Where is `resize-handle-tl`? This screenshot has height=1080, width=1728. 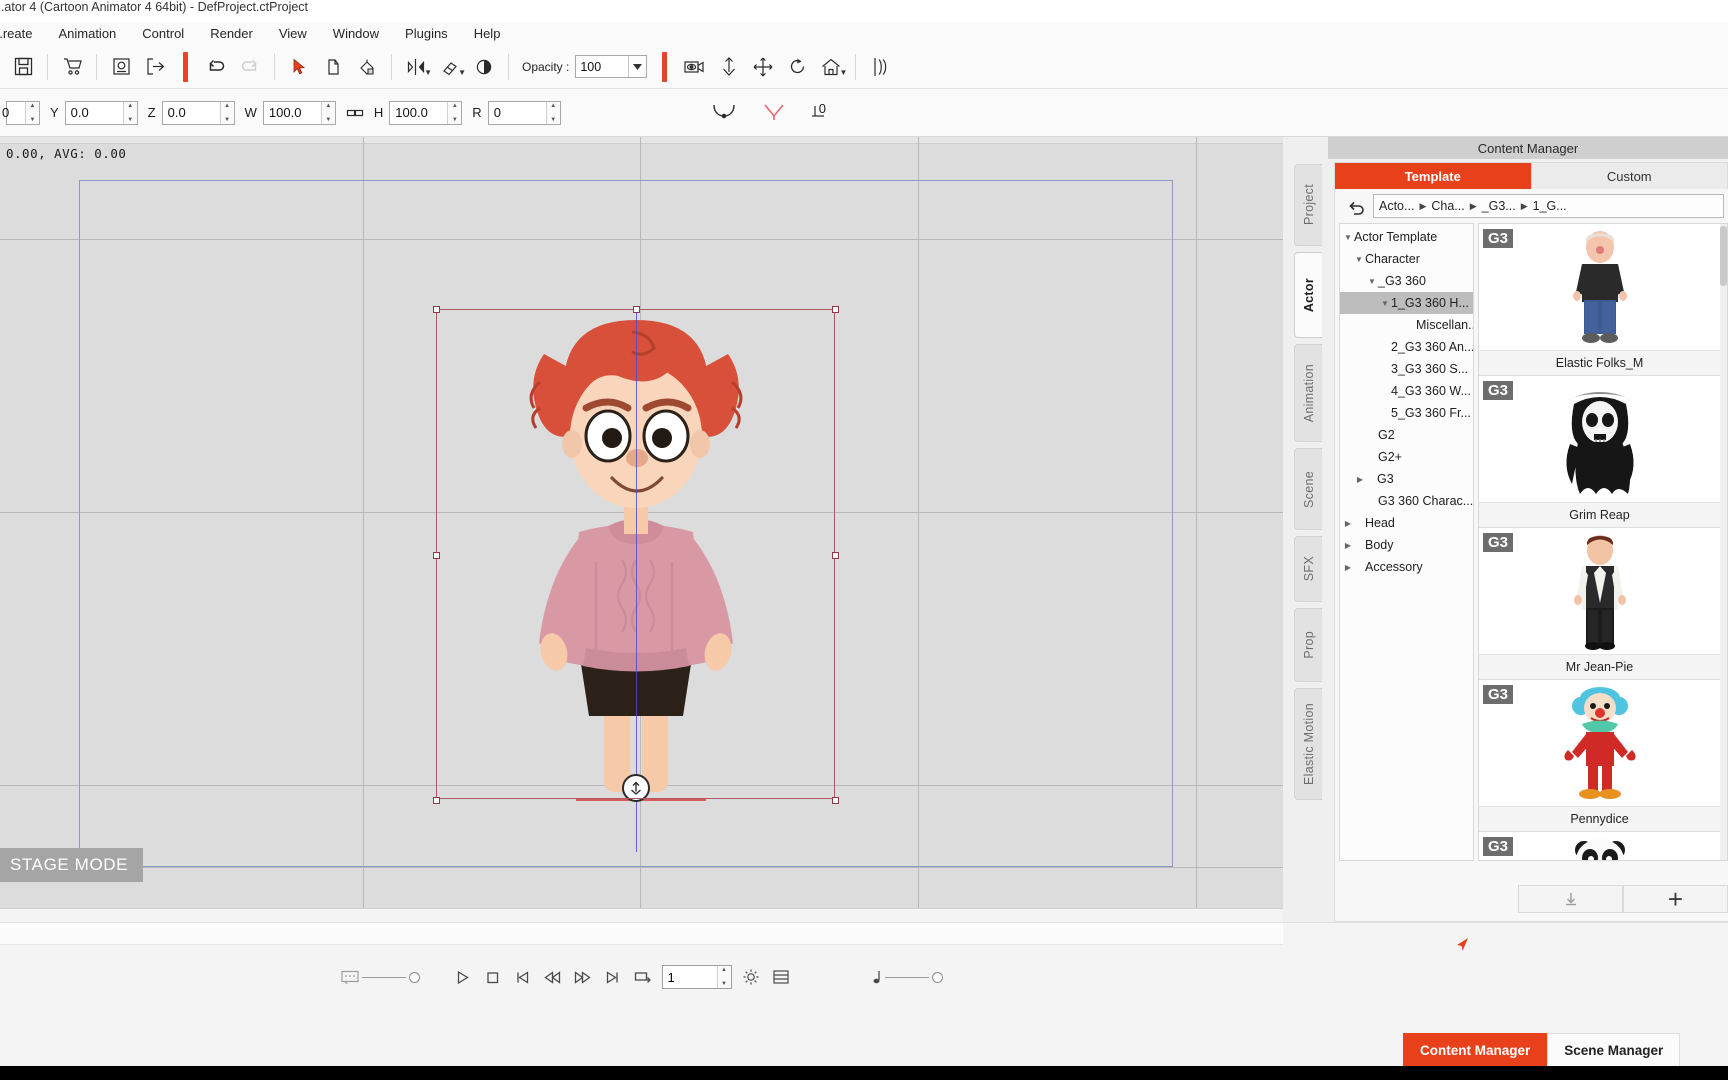
resize-handle-tl is located at coordinates (436, 309).